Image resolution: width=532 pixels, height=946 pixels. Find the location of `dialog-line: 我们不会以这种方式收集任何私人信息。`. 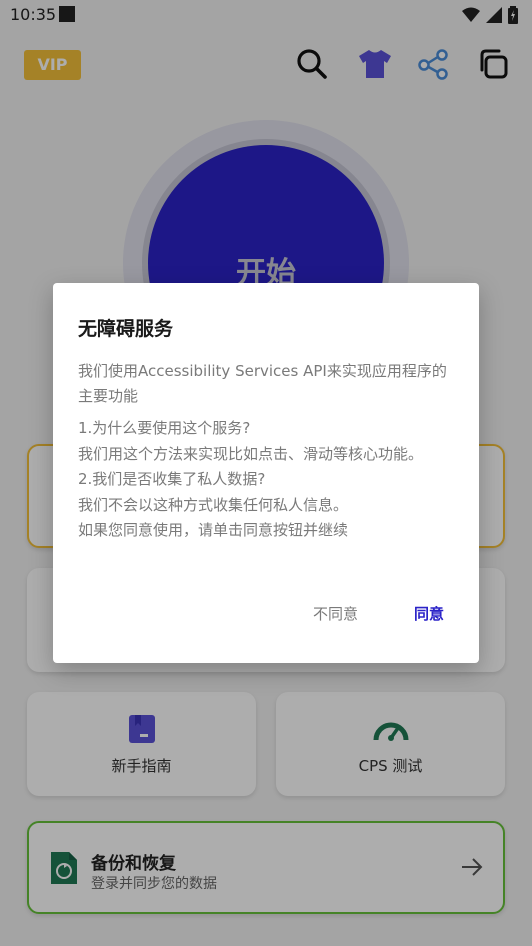

dialog-line: 我们不会以这种方式收集任何私人信息。 is located at coordinates (213, 504).